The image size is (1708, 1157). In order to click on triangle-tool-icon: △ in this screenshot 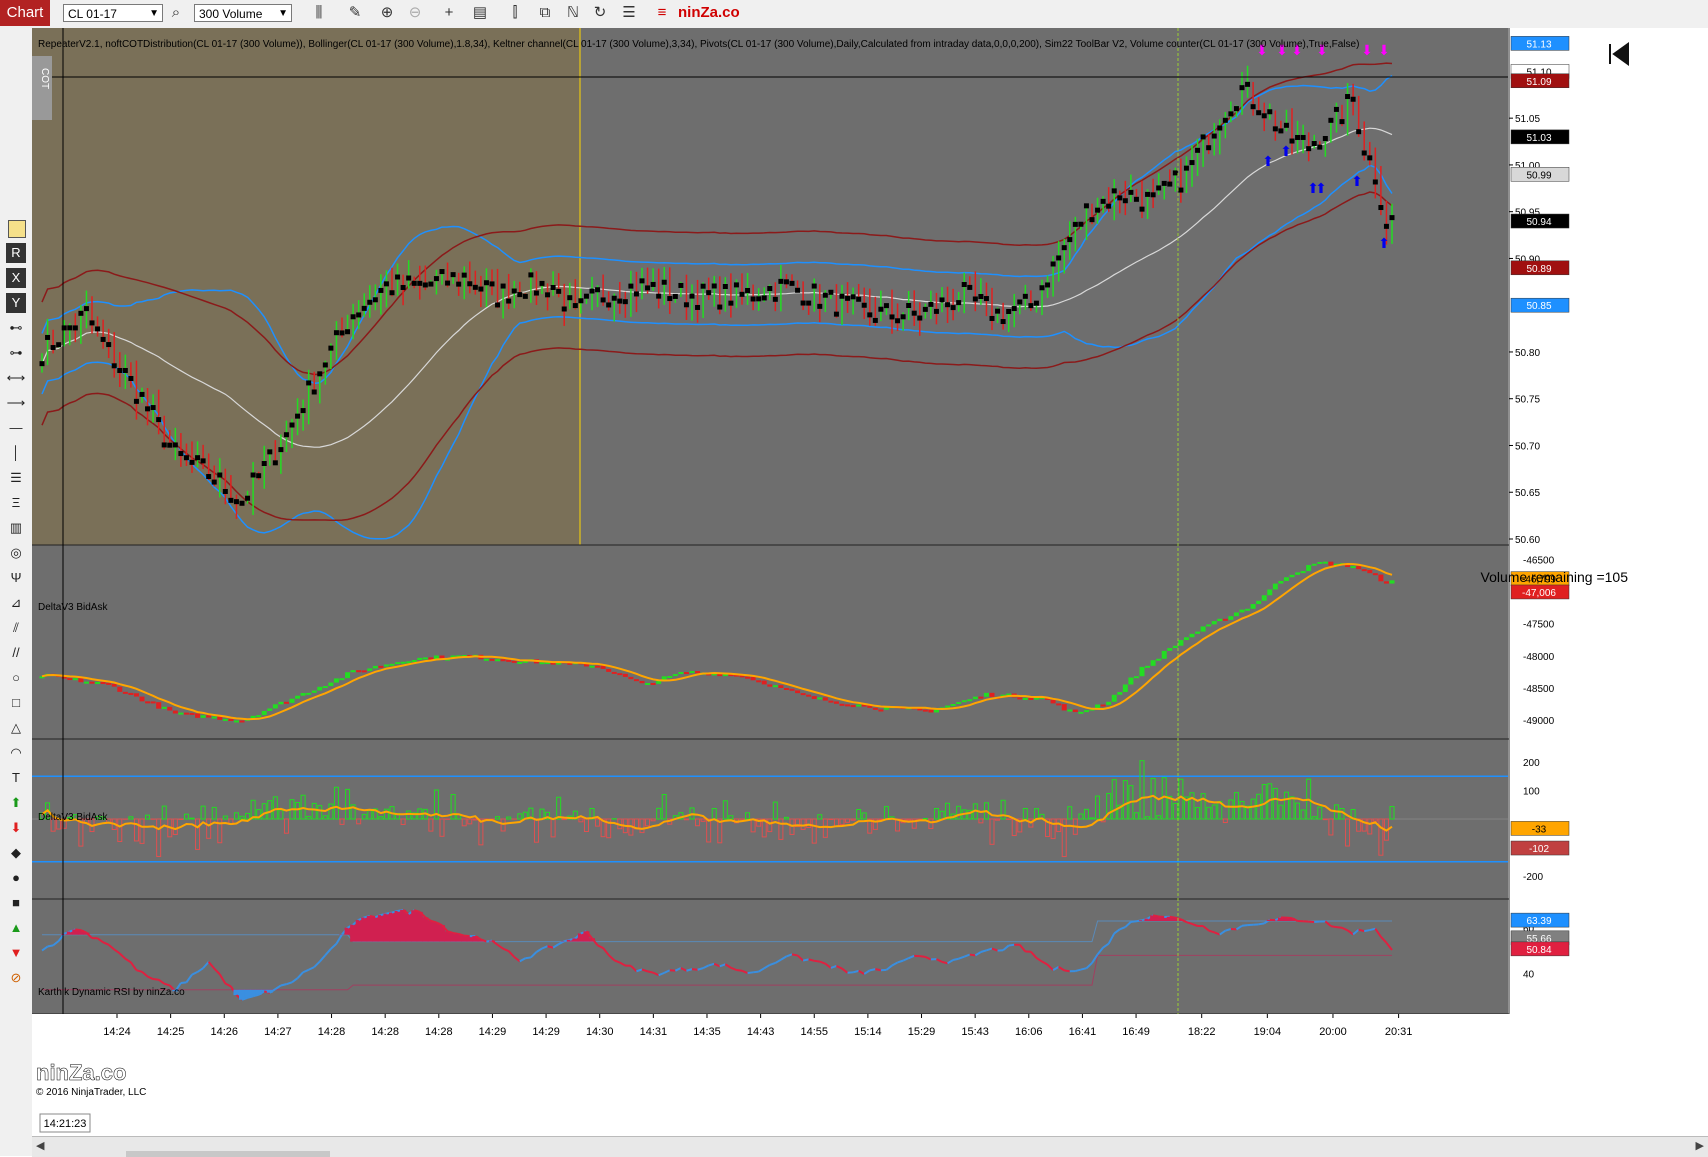, I will do `click(16, 728)`.